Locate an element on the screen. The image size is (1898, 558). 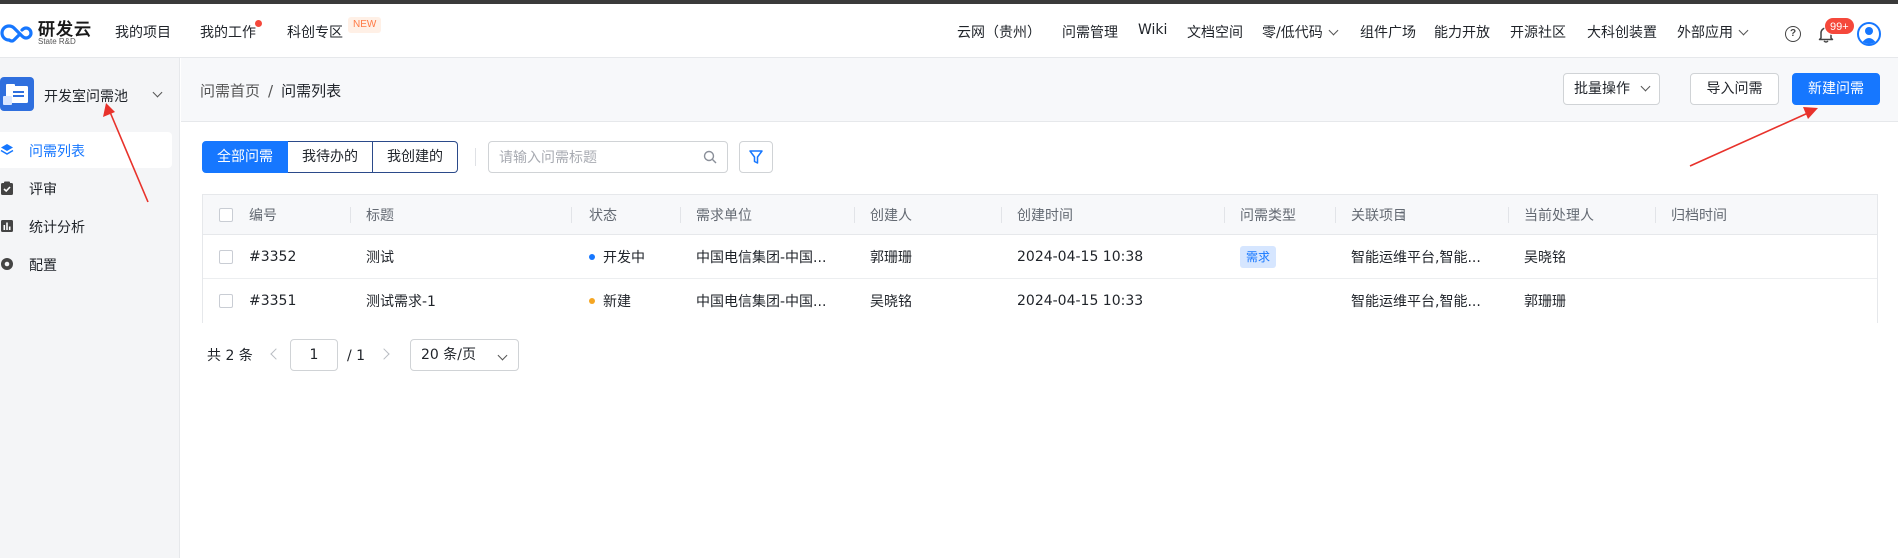
nav-cloud-guizhou: 云网（贵州） is located at coordinates (999, 32).